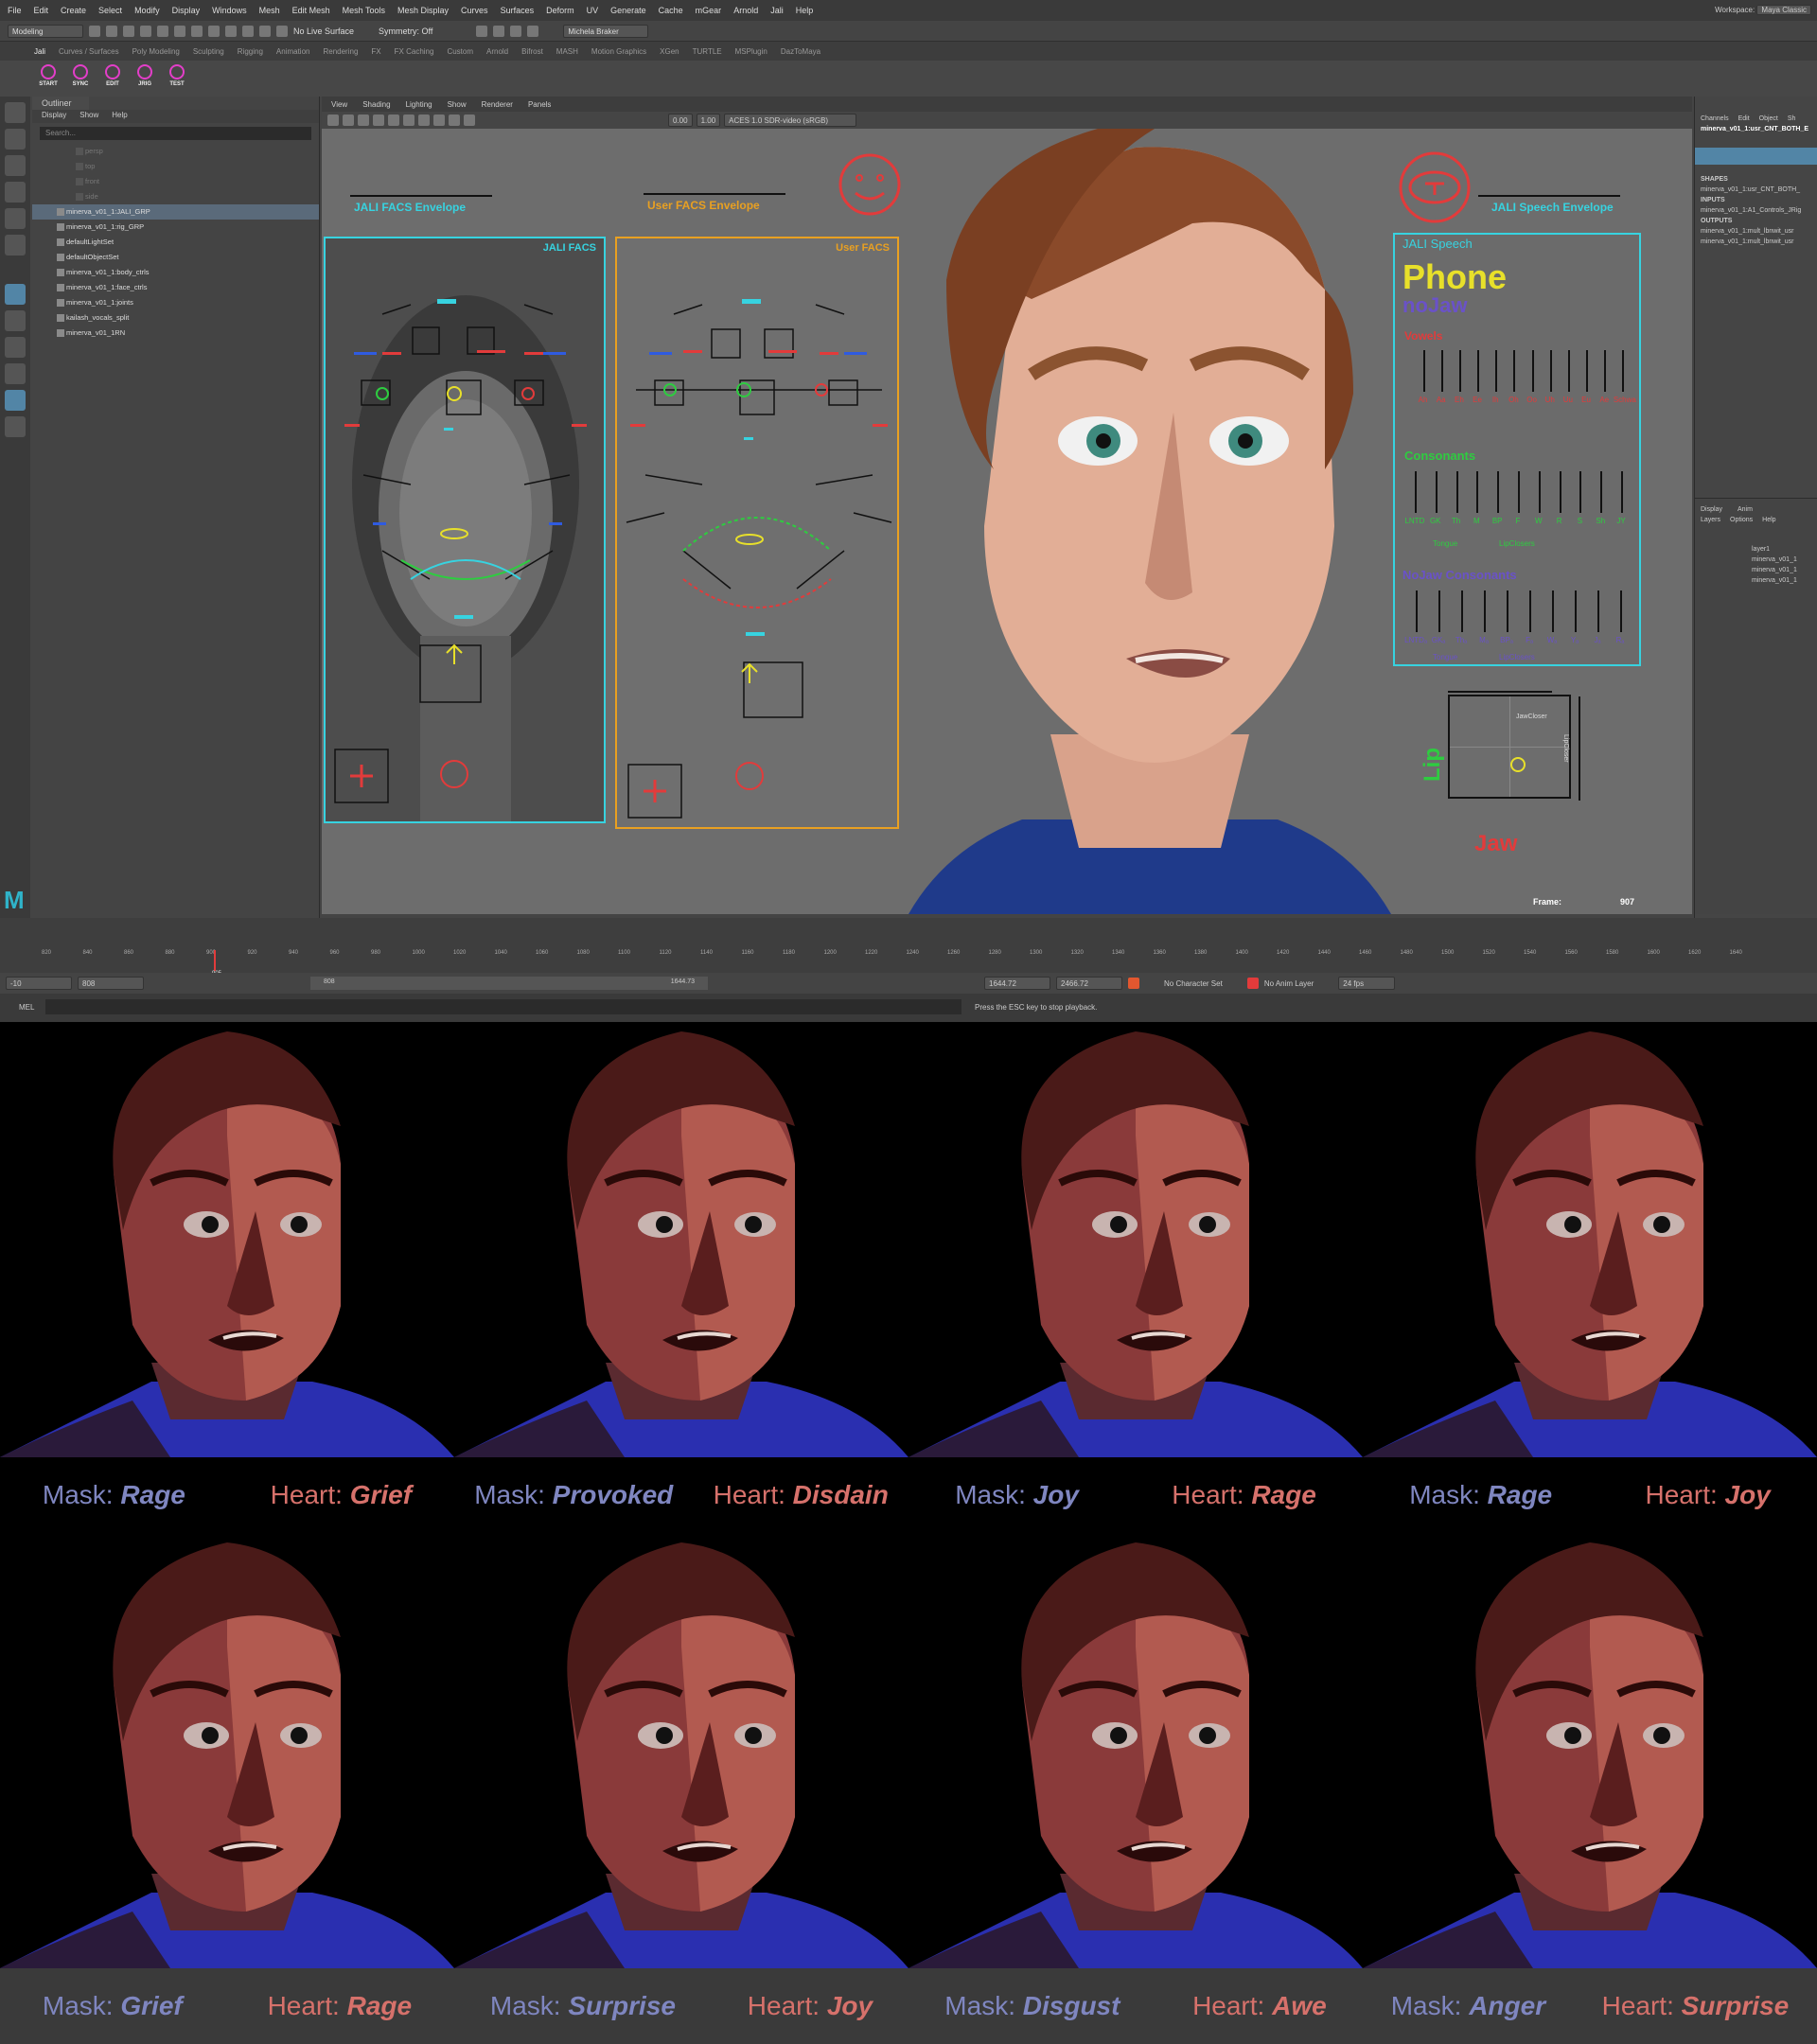 The image size is (1817, 2044). Describe the element at coordinates (518, 10) in the screenshot. I see `menu-surfaces: Surfaces` at that location.